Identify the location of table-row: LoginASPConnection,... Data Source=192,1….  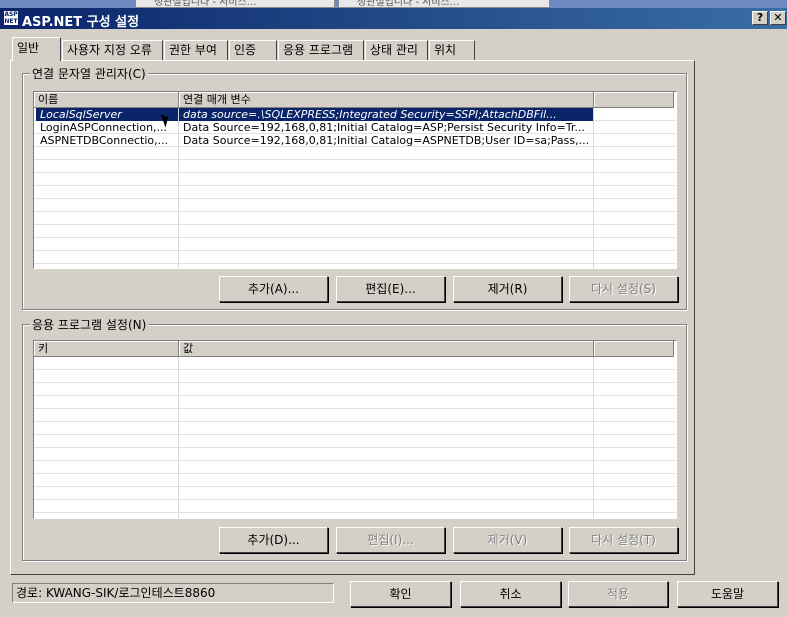
(354, 127).